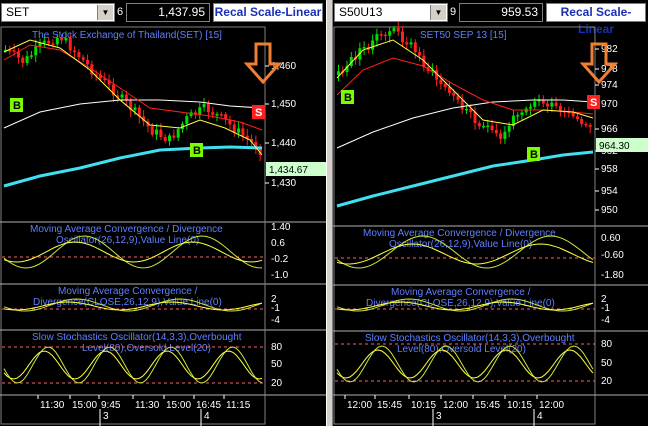 The height and width of the screenshot is (426, 648). Describe the element at coordinates (281, 227) in the screenshot. I see `macd-tick-label: 1.40` at that location.